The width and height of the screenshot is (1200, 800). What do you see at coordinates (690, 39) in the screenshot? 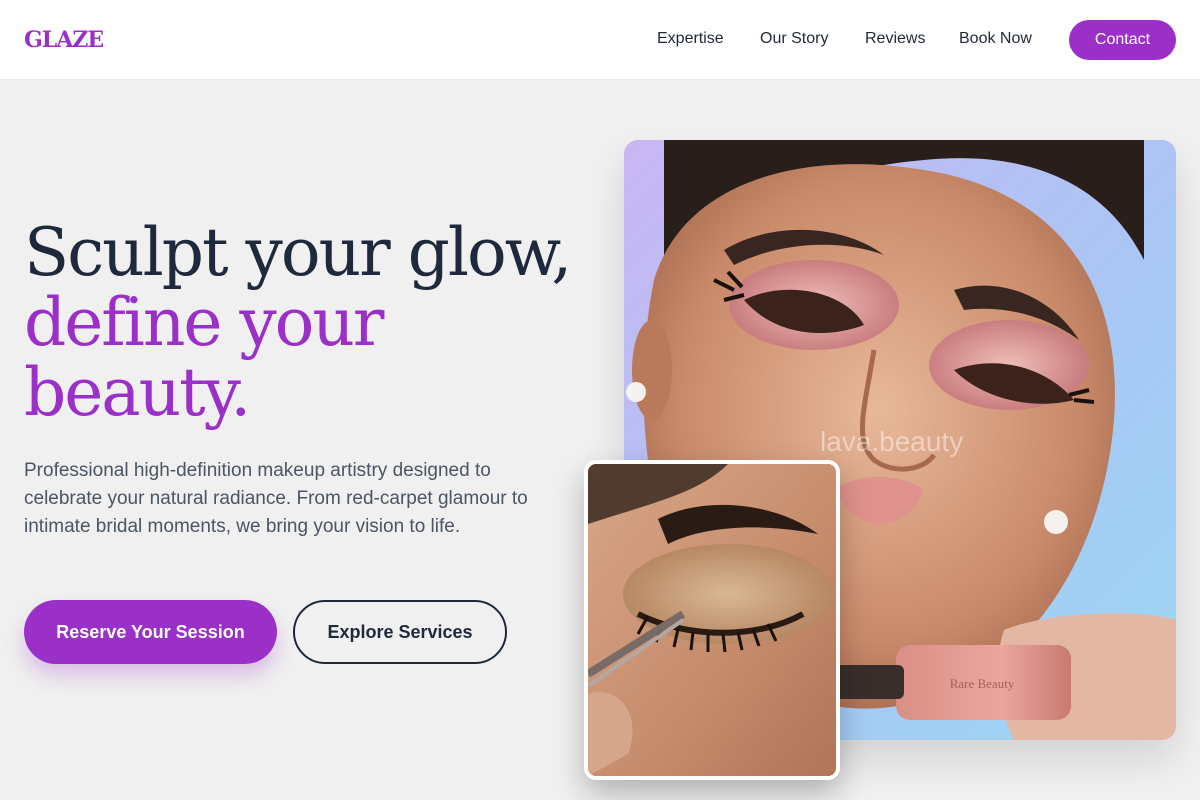
I see `nav-expertise: Expertise` at bounding box center [690, 39].